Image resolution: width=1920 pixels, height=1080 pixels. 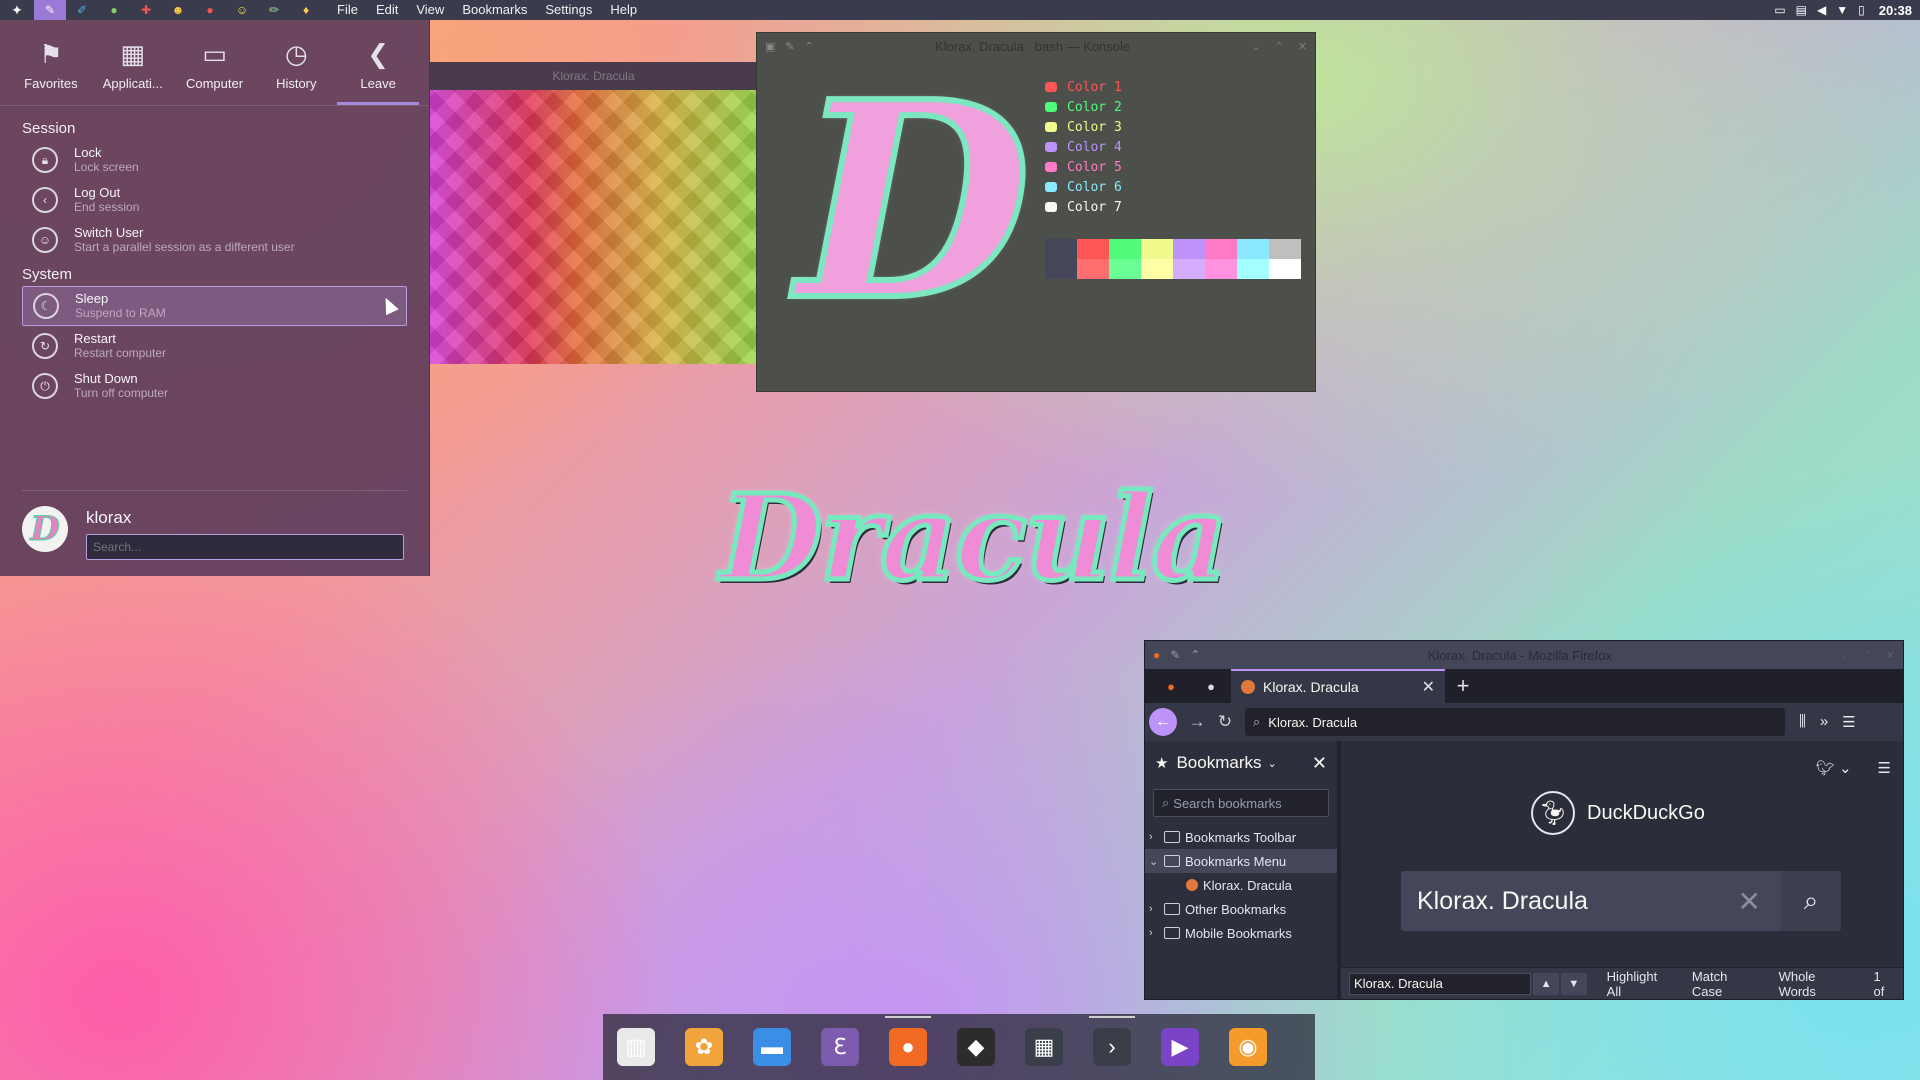 What do you see at coordinates (1241, 803) in the screenshot?
I see `bookmarks-search-input: ⌕ Search bookmarks` at bounding box center [1241, 803].